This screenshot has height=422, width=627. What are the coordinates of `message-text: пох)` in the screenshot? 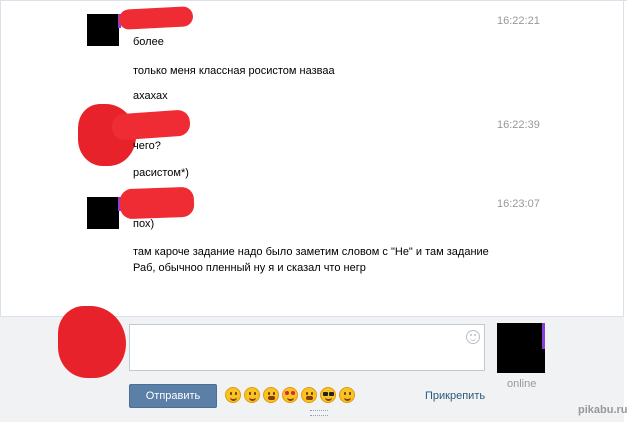 It's located at (144, 224).